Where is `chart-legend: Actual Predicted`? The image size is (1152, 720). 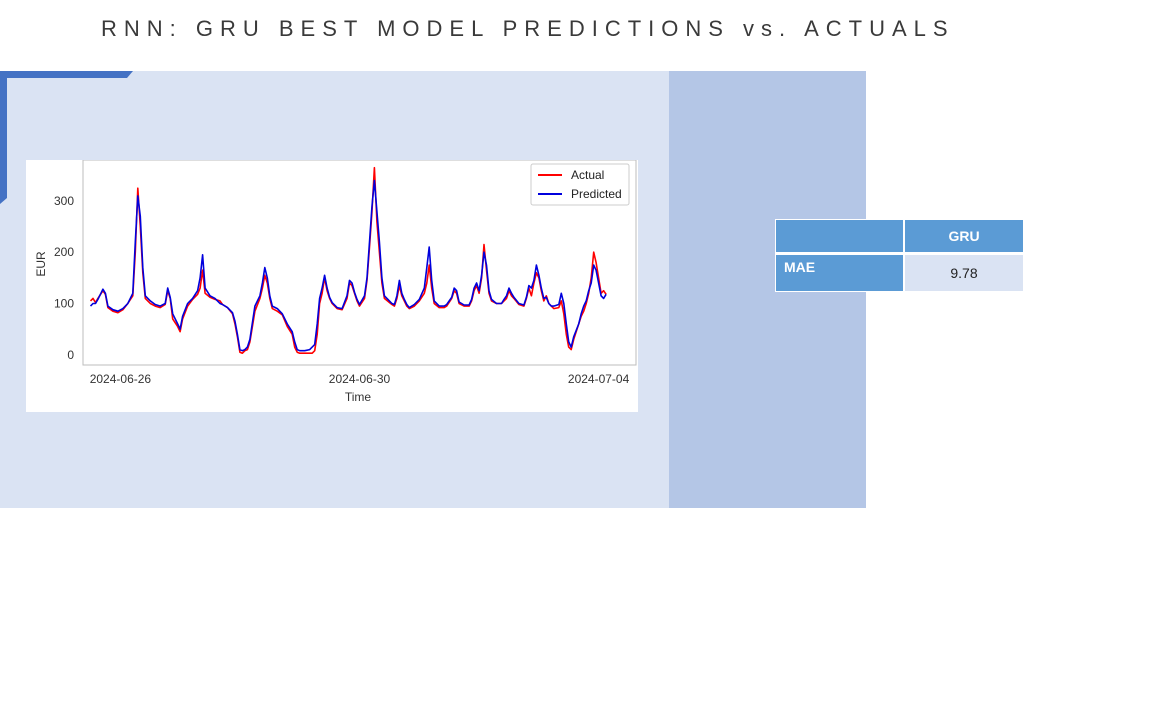 chart-legend: Actual Predicted is located at coordinates (580, 184).